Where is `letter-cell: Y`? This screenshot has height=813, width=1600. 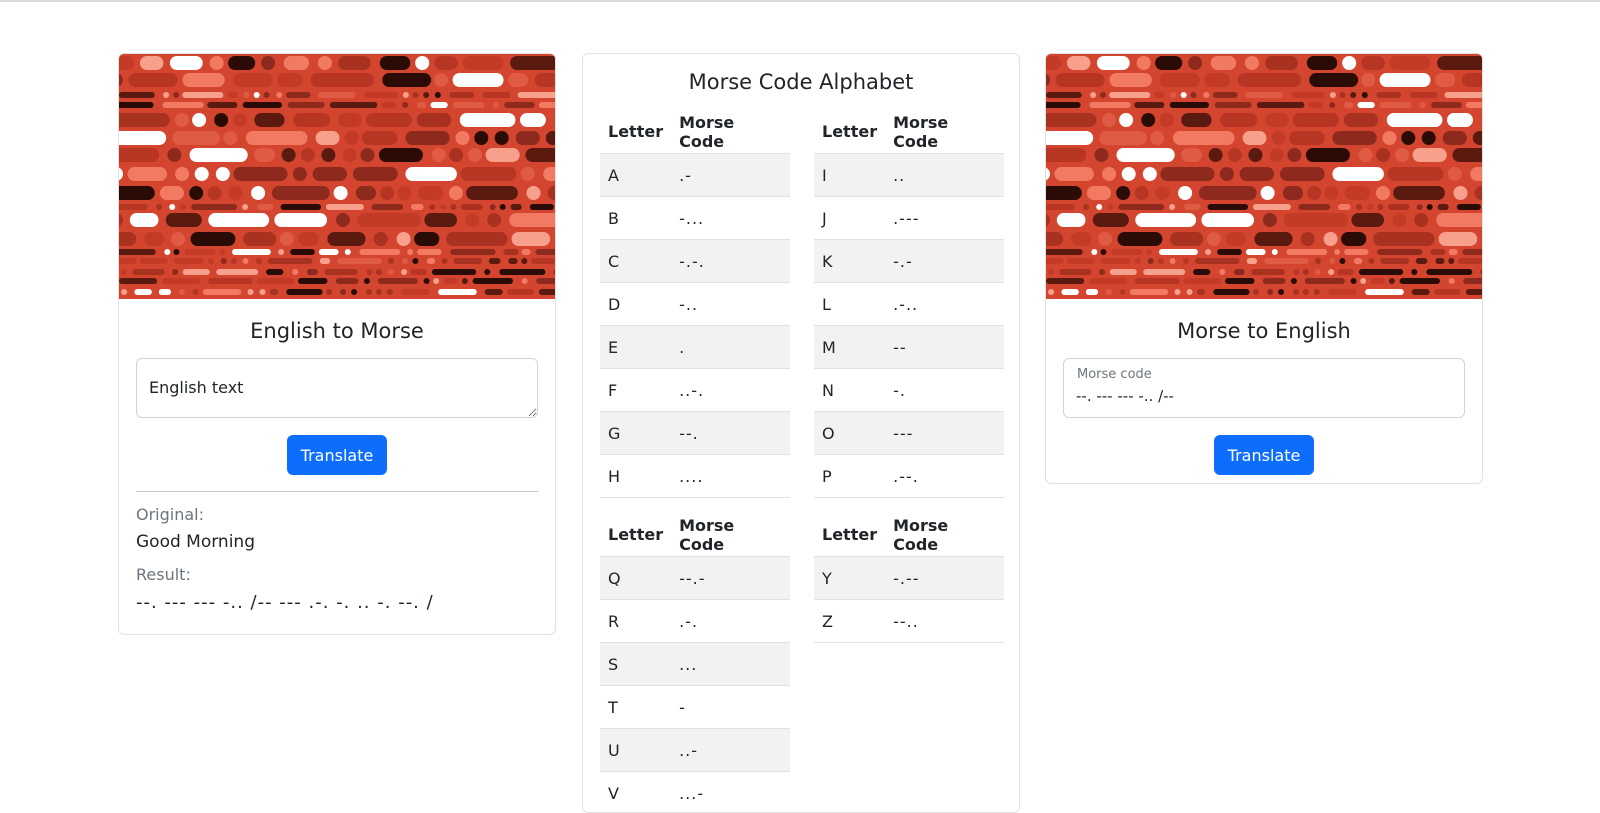
letter-cell: Y is located at coordinates (849, 578).